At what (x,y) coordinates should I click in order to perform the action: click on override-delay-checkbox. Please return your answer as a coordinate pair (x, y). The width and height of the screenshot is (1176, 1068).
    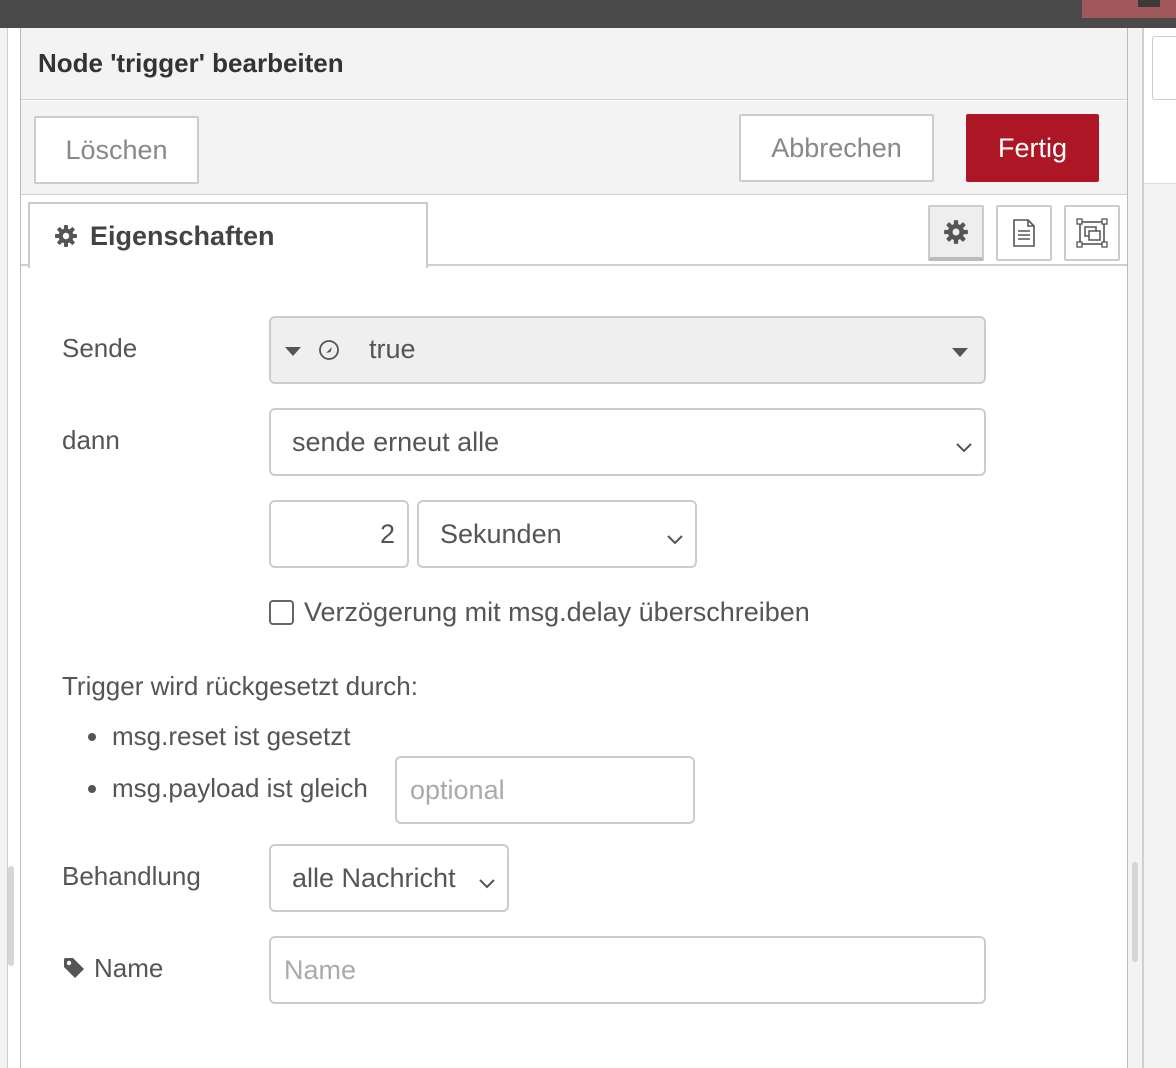
    Looking at the image, I should click on (281, 612).